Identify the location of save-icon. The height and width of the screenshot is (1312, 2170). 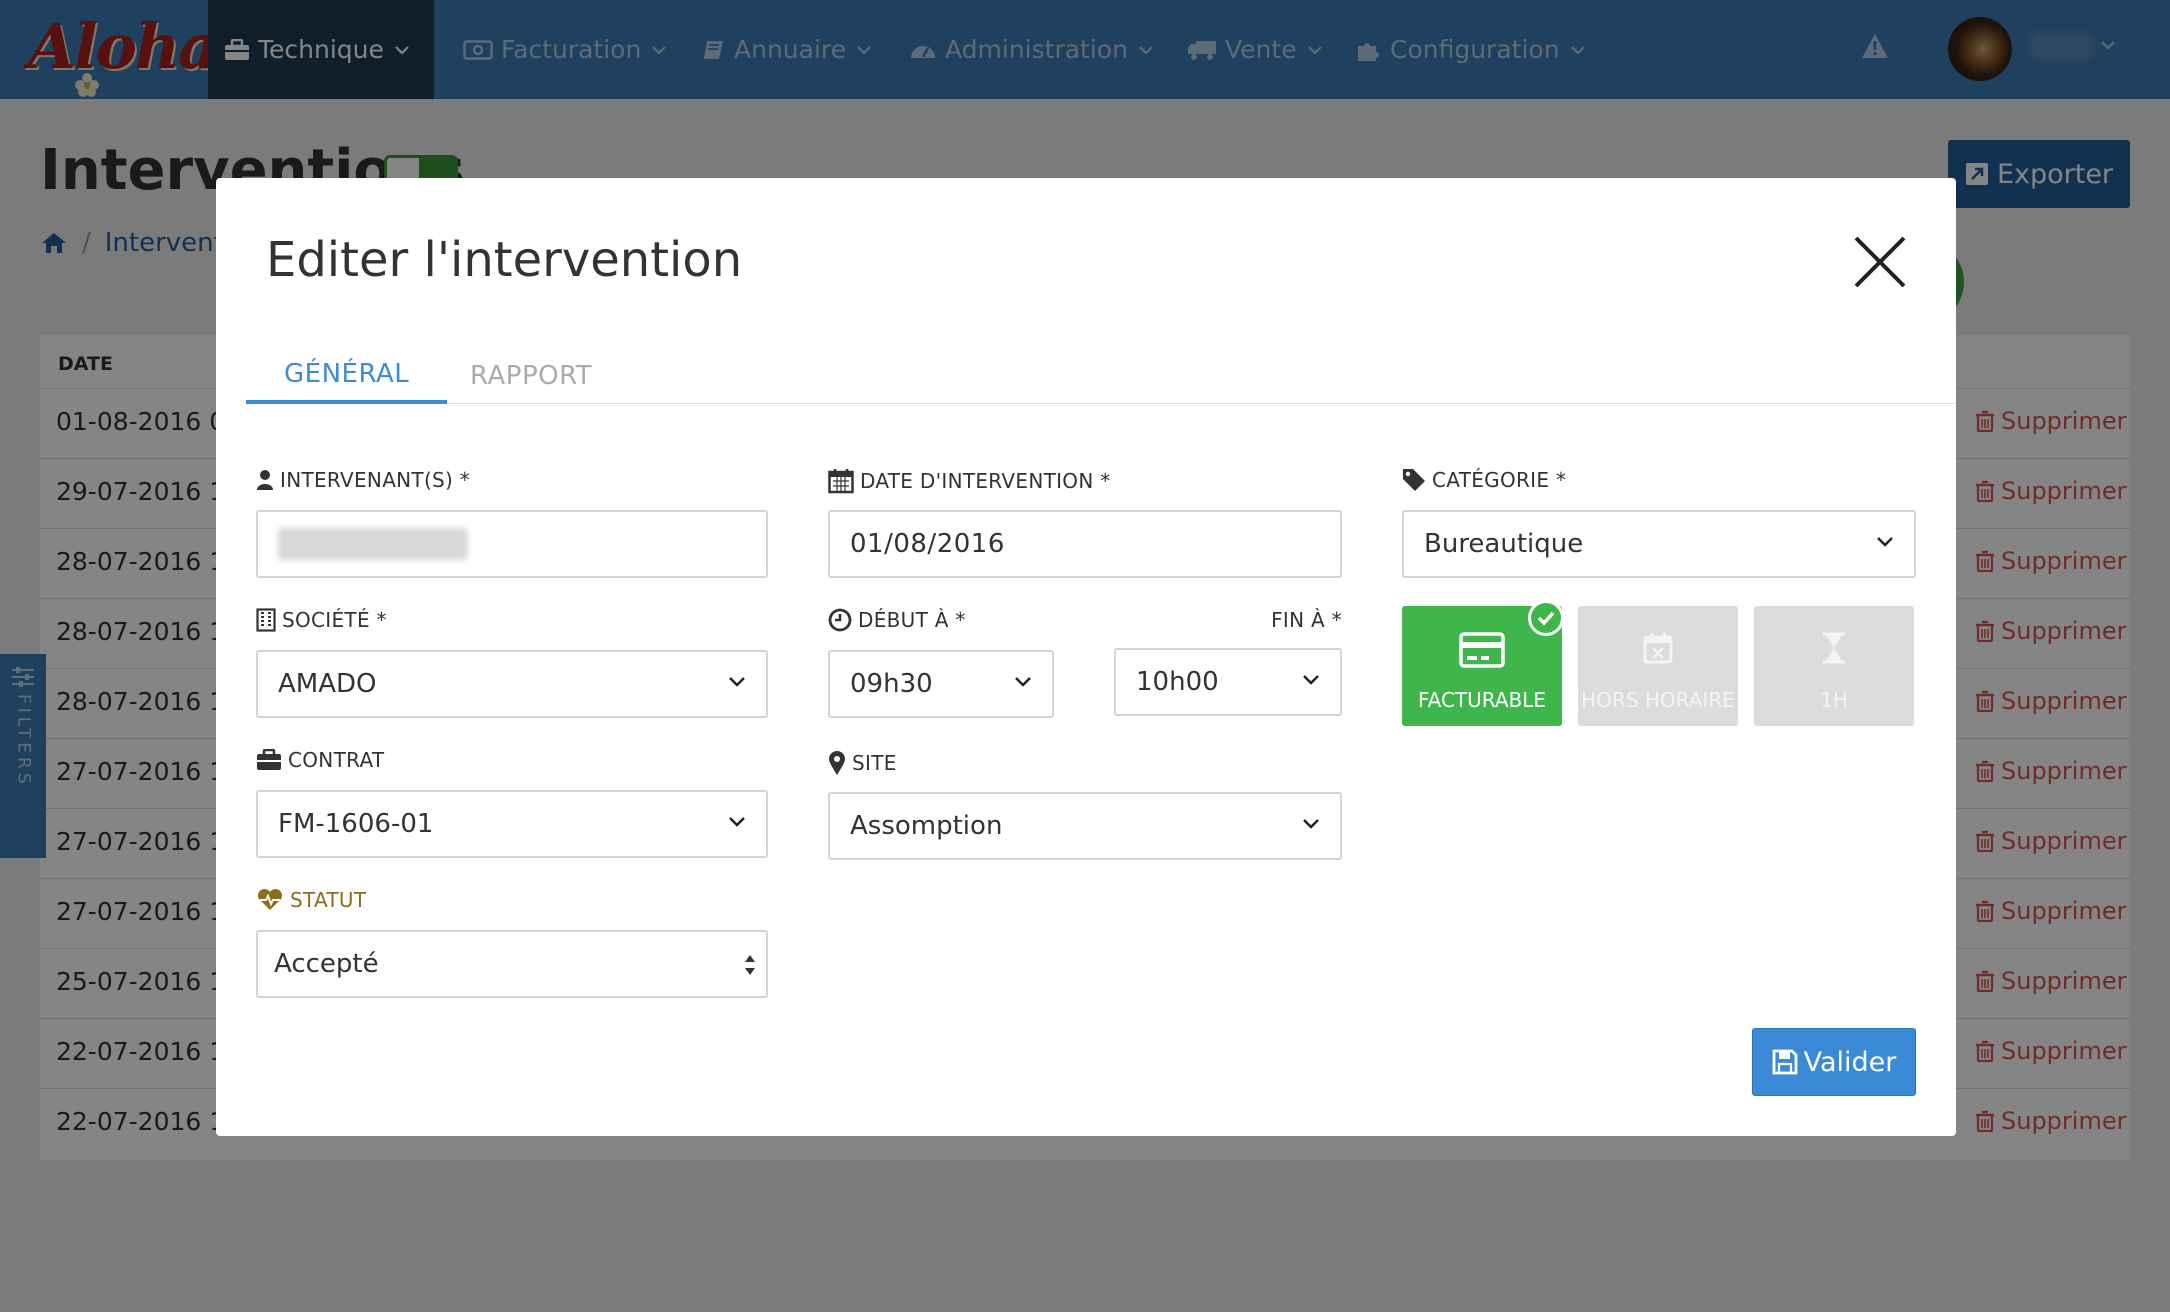
(1785, 1062).